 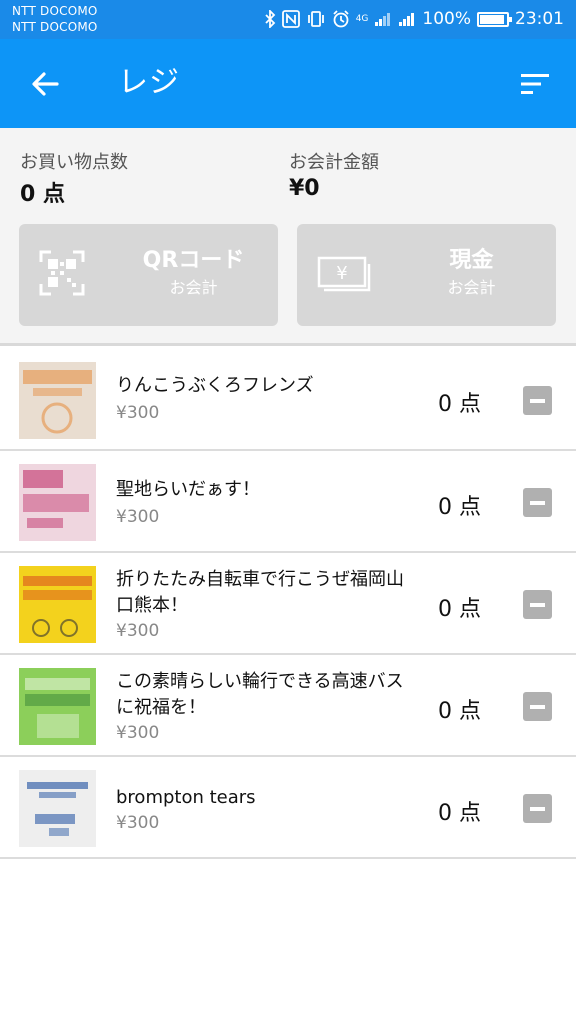 What do you see at coordinates (42, 194) in the screenshot?
I see `items-count-value: 0 点` at bounding box center [42, 194].